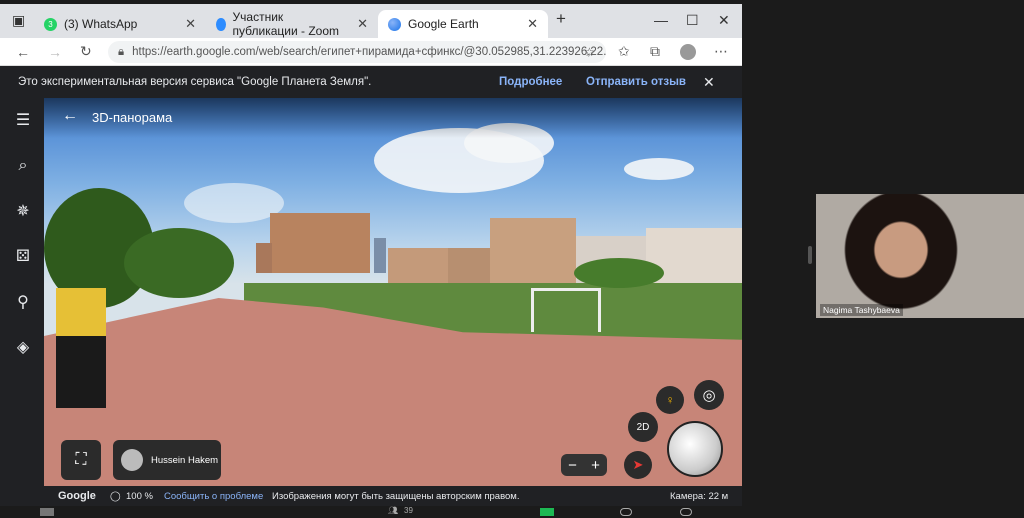 The width and height of the screenshot is (1024, 518). I want to click on tab-actions-icon: ▣, so click(18, 20).